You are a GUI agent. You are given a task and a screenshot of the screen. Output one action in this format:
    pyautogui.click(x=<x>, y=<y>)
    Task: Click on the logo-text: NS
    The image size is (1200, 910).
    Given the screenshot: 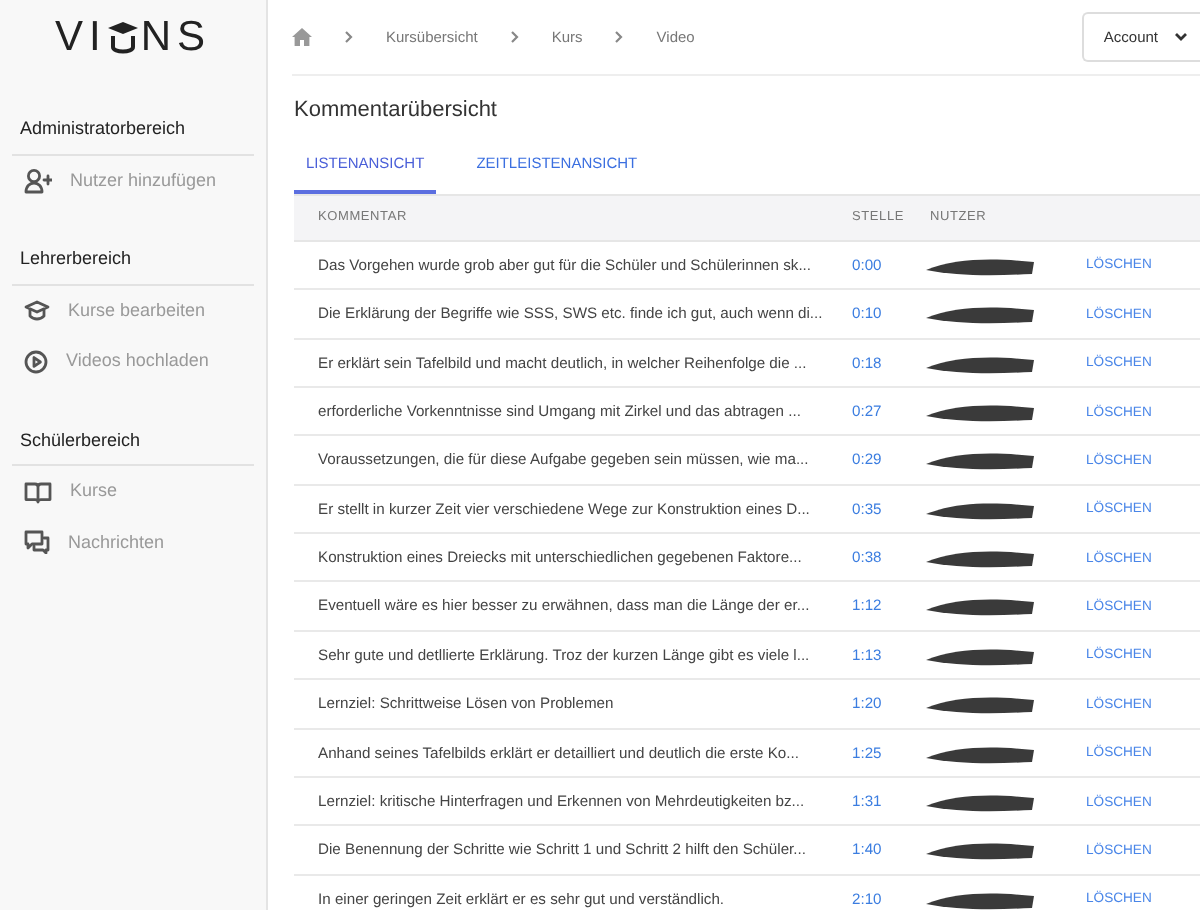 What is the action you would take?
    pyautogui.click(x=176, y=38)
    